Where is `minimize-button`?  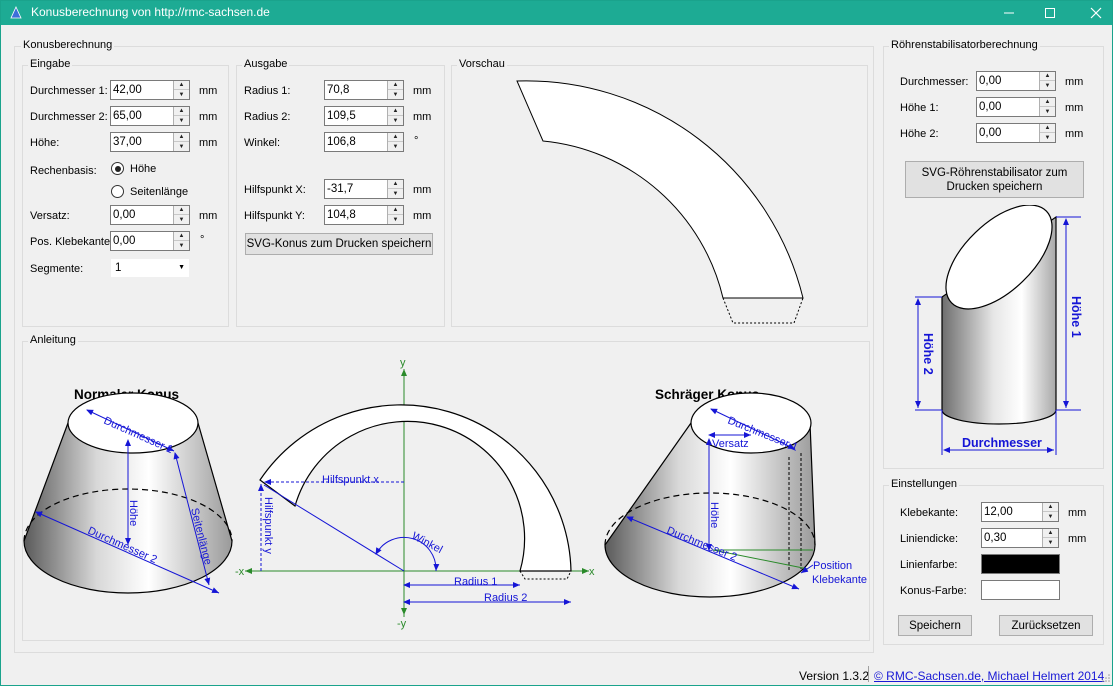
minimize-button is located at coordinates (1009, 13).